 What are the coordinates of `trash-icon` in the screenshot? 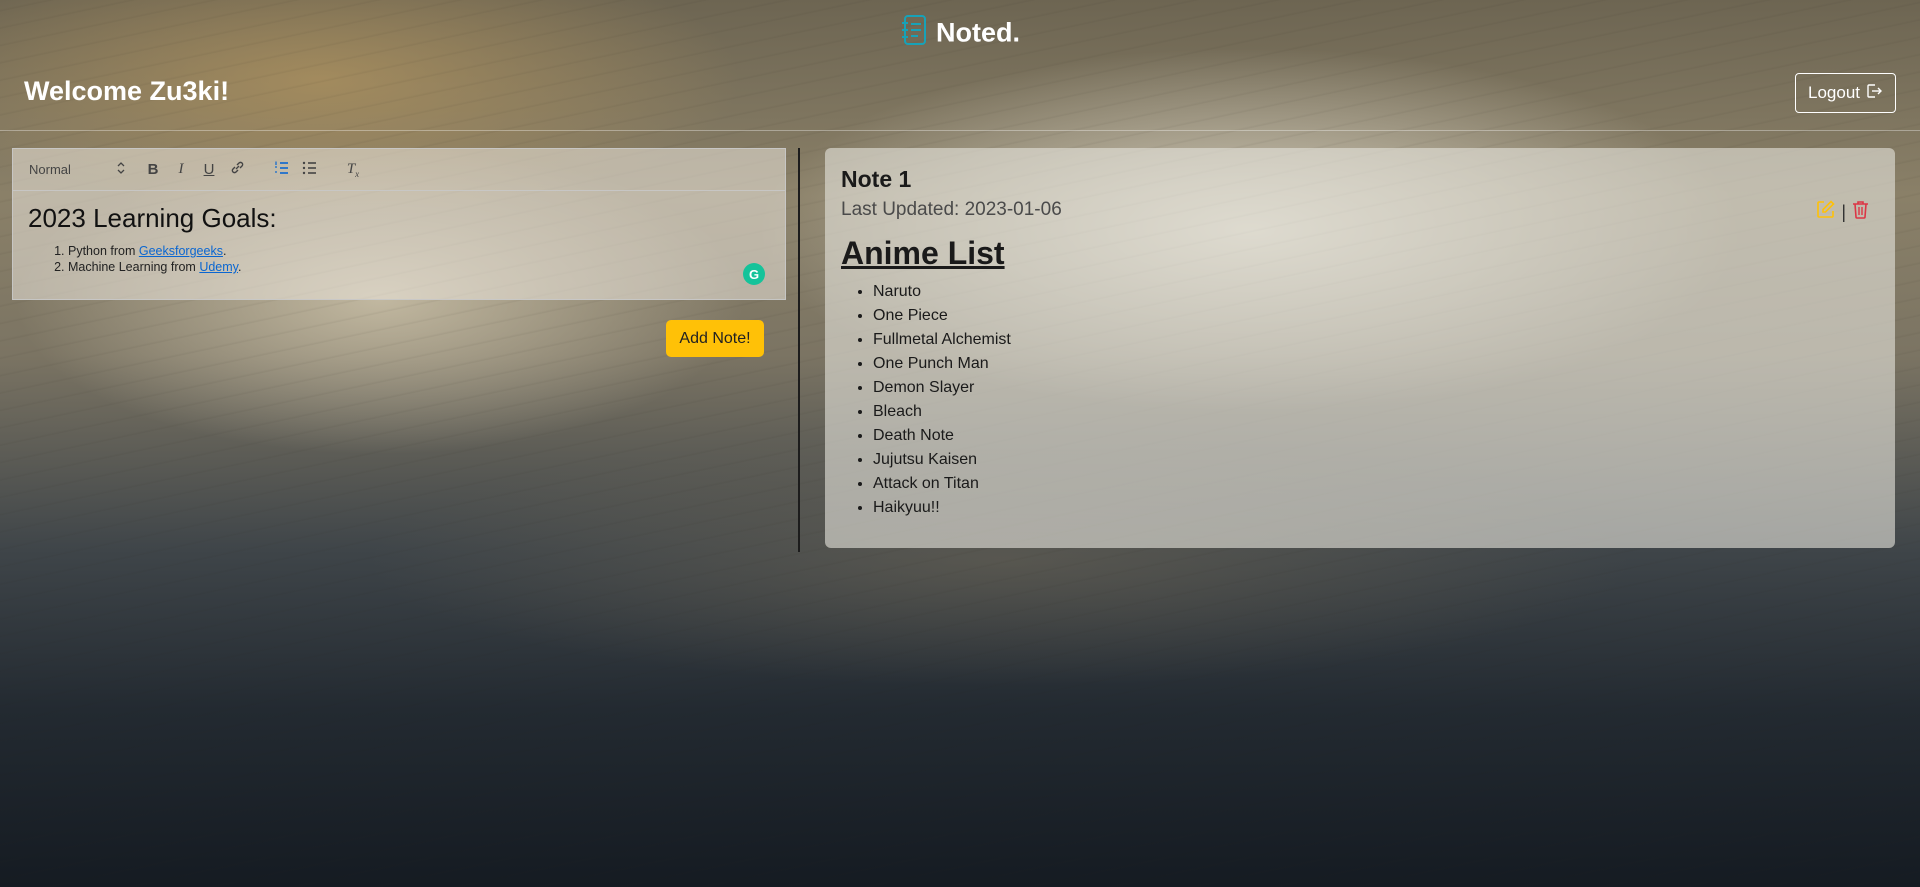 It's located at (1860, 212).